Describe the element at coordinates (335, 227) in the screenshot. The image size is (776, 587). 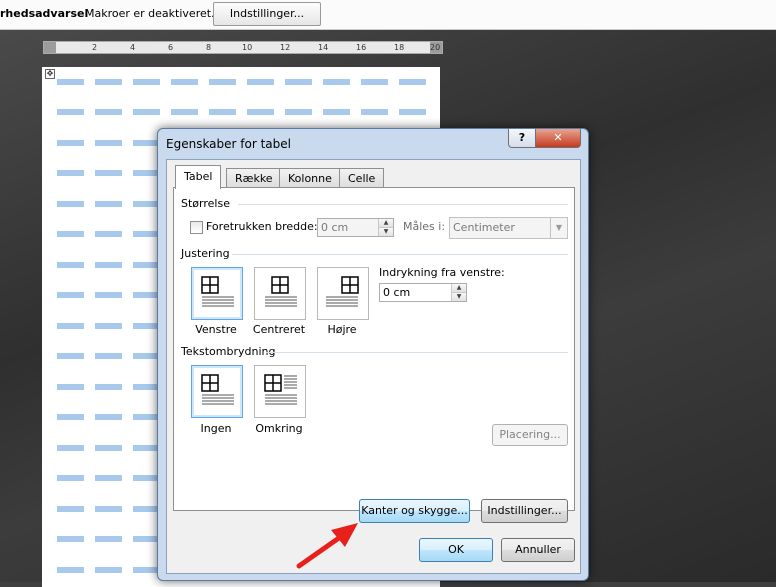
I see `preferred-width-value: 0 cm` at that location.